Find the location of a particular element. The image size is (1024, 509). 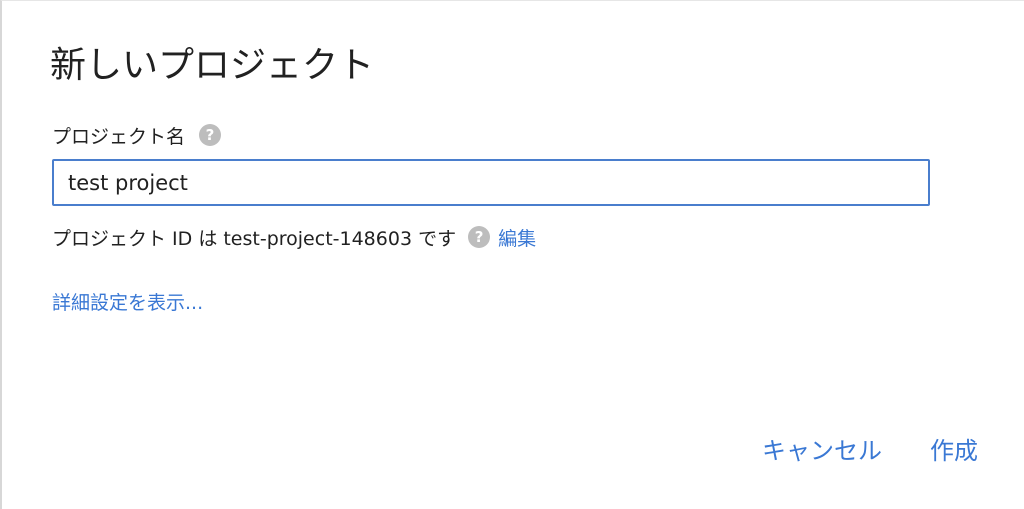

dialog-title: 新しいプロジェクト is located at coordinates (212, 65).